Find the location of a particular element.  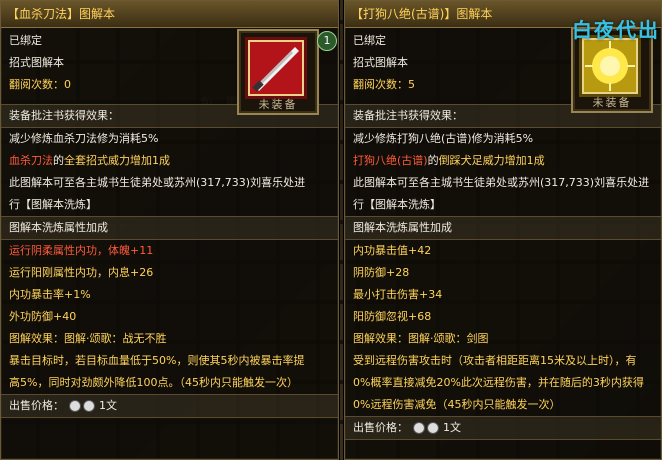

attr-line: 外功防御+40 is located at coordinates (43, 316).